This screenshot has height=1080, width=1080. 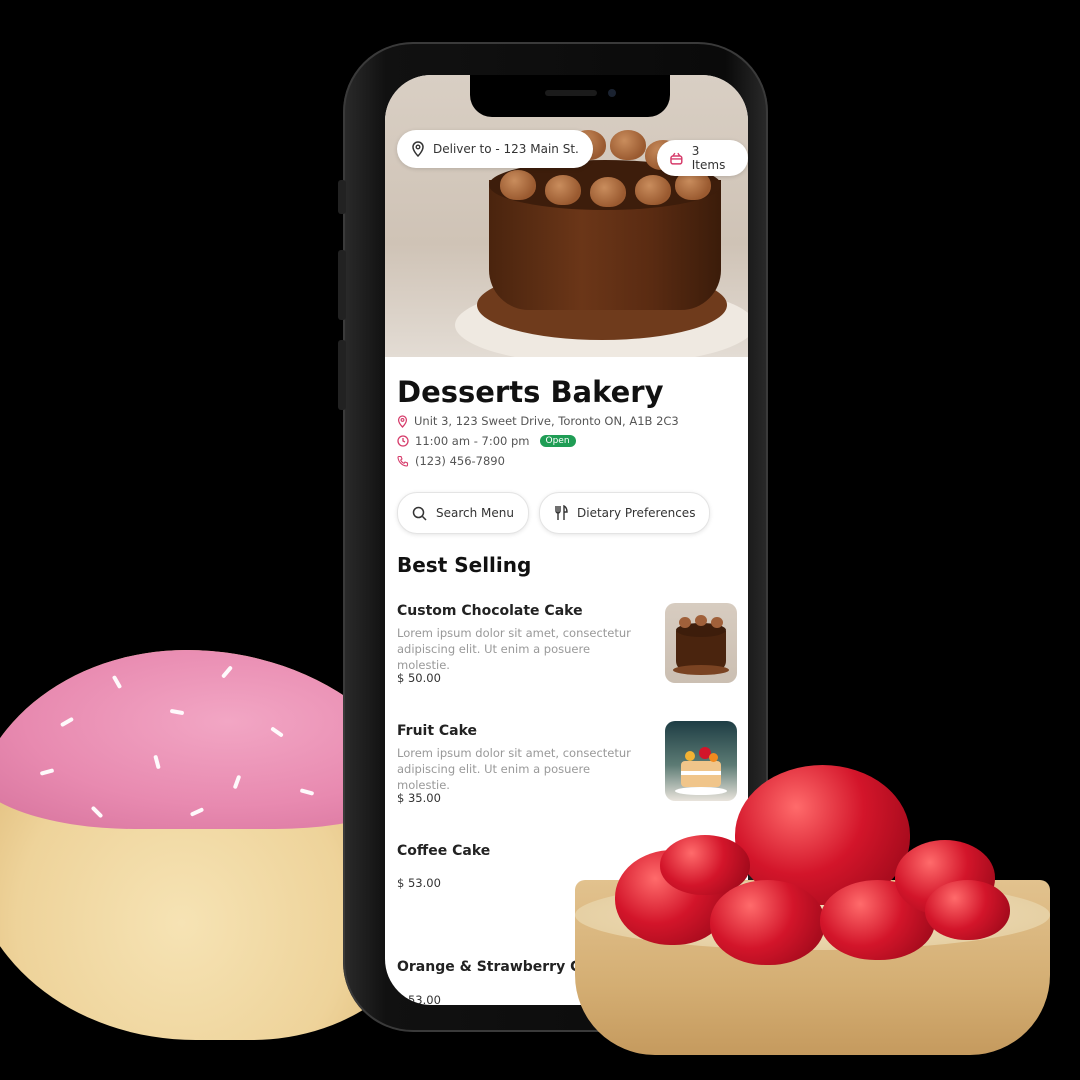 I want to click on dietary-preferences-button: Dietary Preferences, so click(x=625, y=513).